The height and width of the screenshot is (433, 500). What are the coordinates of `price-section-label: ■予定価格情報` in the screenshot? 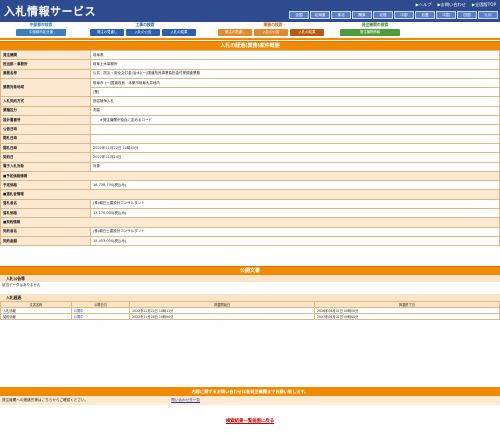 It's located at (250, 176).